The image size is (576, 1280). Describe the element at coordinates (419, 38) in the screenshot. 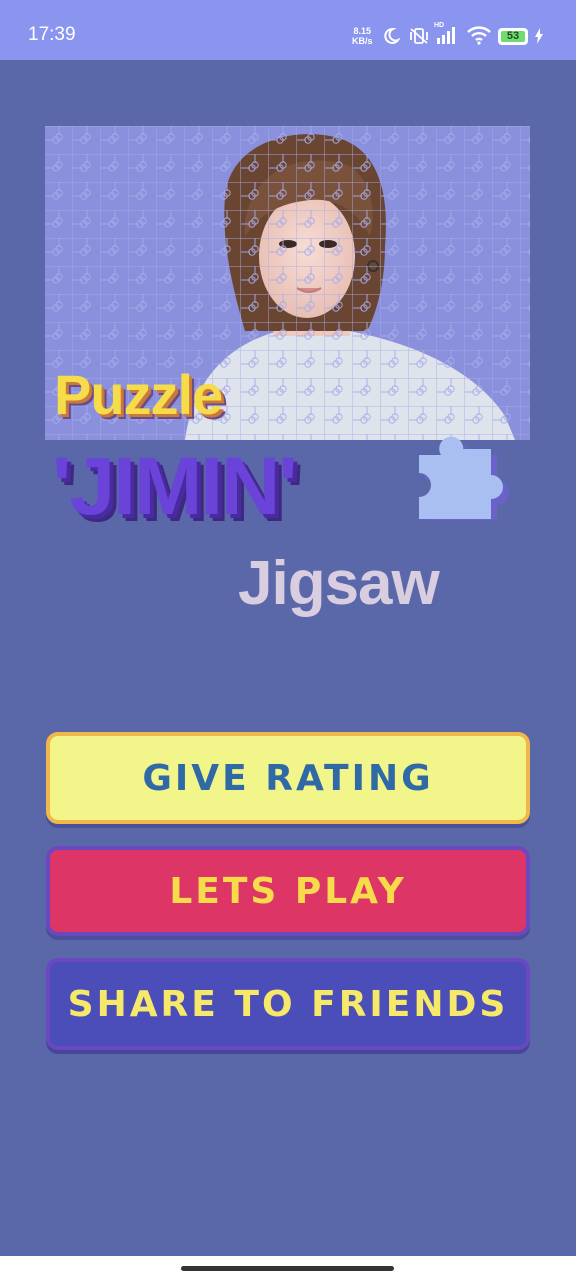

I see `vibrate-off-icon` at that location.